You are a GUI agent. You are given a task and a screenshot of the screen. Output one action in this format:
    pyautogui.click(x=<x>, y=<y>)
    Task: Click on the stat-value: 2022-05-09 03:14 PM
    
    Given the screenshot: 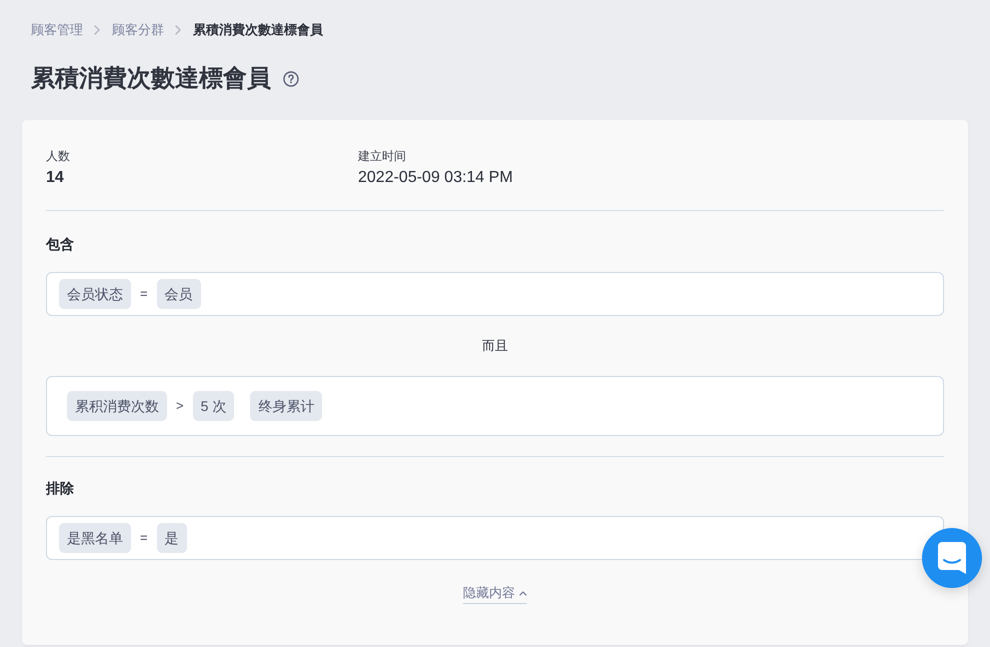 What is the action you would take?
    pyautogui.click(x=436, y=178)
    